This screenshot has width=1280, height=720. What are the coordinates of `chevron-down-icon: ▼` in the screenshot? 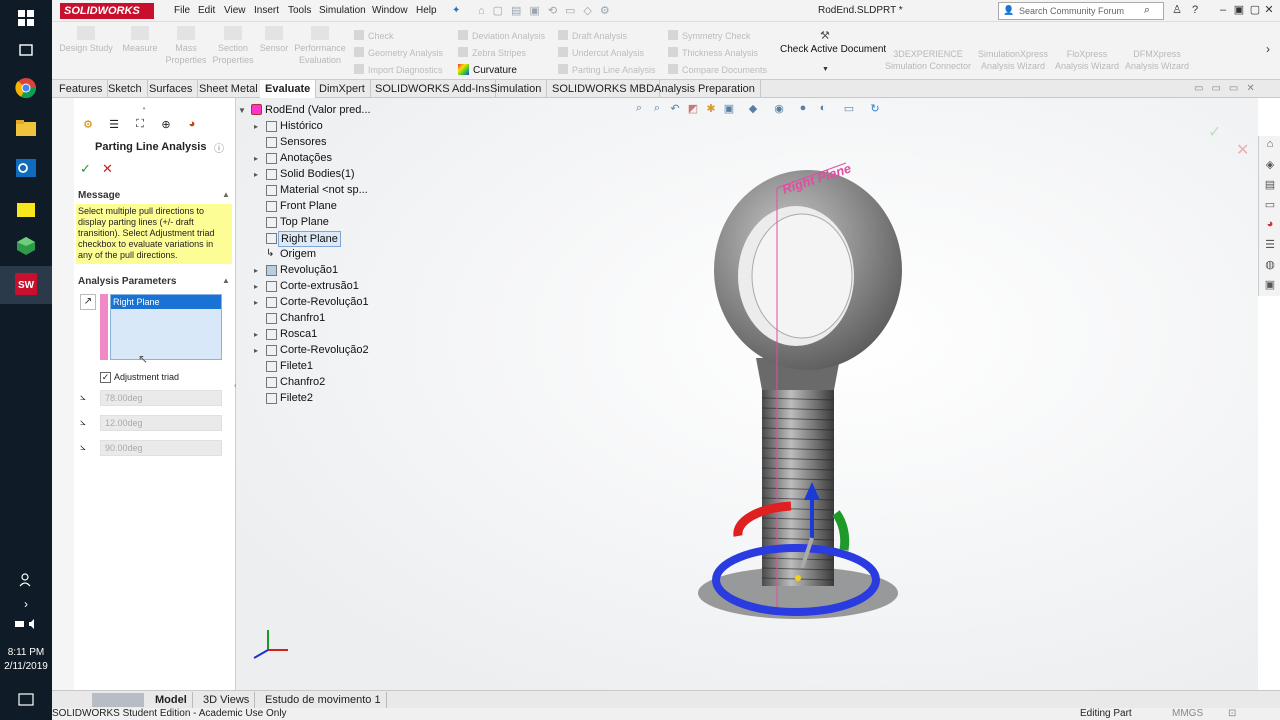 It's located at (242, 110).